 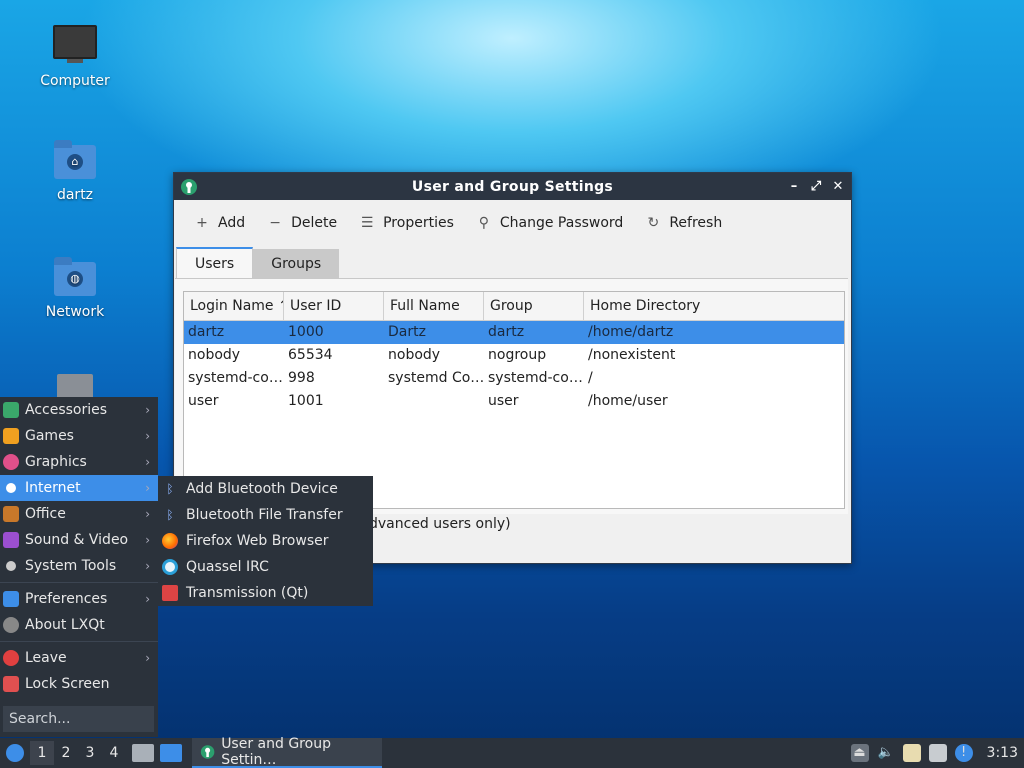 I want to click on network-folder-icon: ◍, so click(x=75, y=276).